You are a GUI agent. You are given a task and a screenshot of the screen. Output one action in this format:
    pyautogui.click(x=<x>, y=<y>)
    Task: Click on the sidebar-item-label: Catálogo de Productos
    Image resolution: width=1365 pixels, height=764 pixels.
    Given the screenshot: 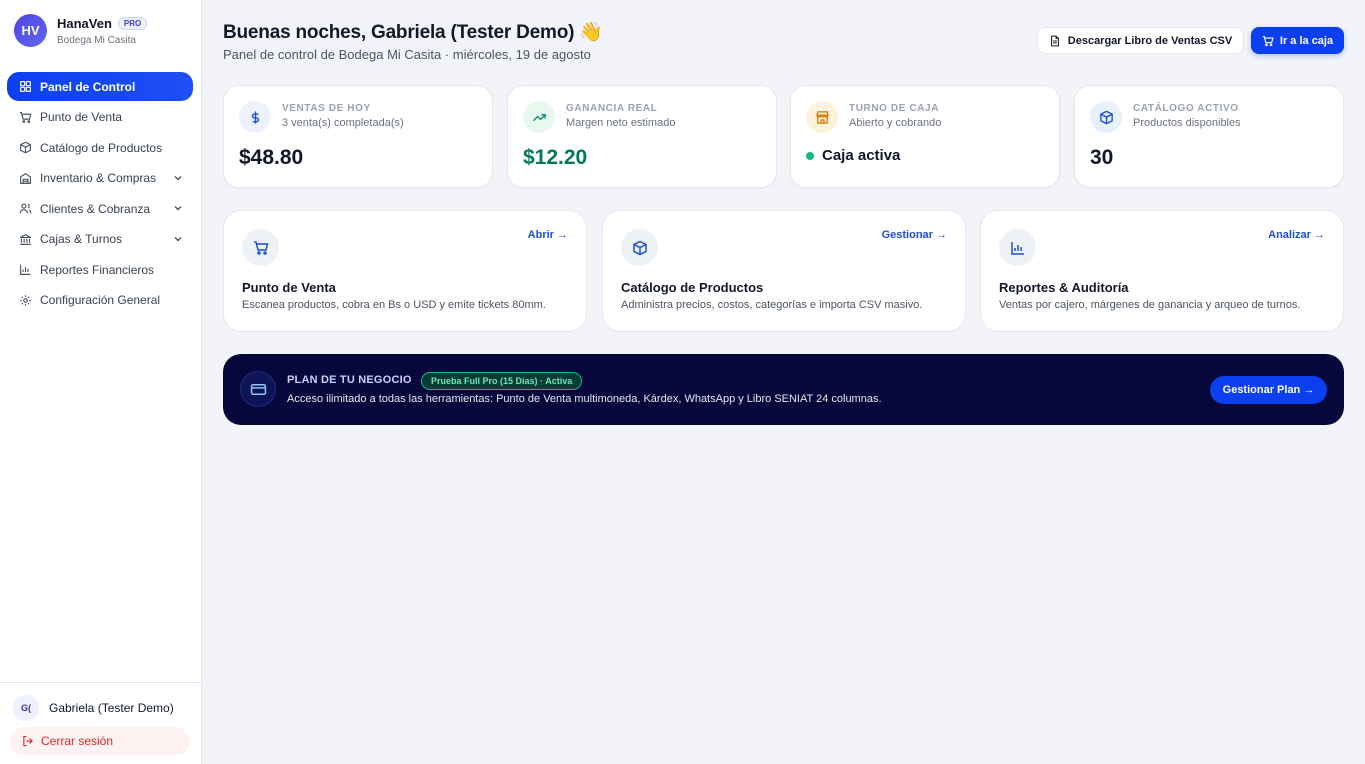 What is the action you would take?
    pyautogui.click(x=101, y=147)
    